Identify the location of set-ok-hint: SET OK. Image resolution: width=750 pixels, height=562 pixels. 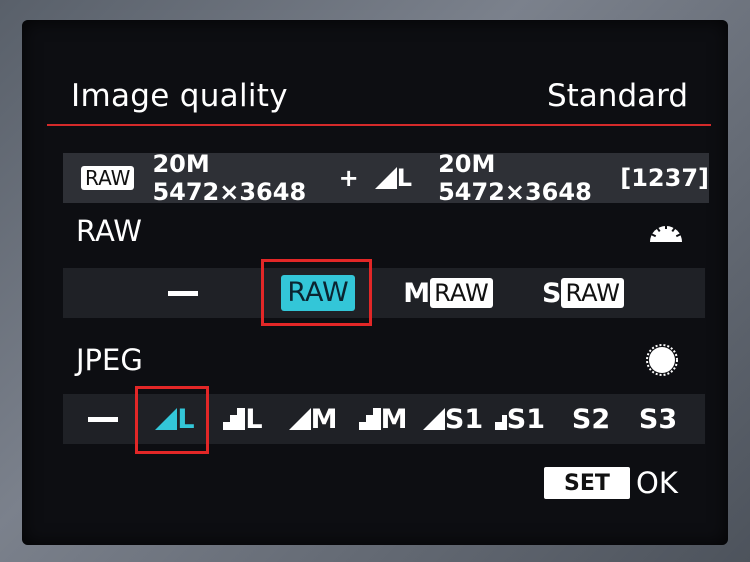
(611, 483).